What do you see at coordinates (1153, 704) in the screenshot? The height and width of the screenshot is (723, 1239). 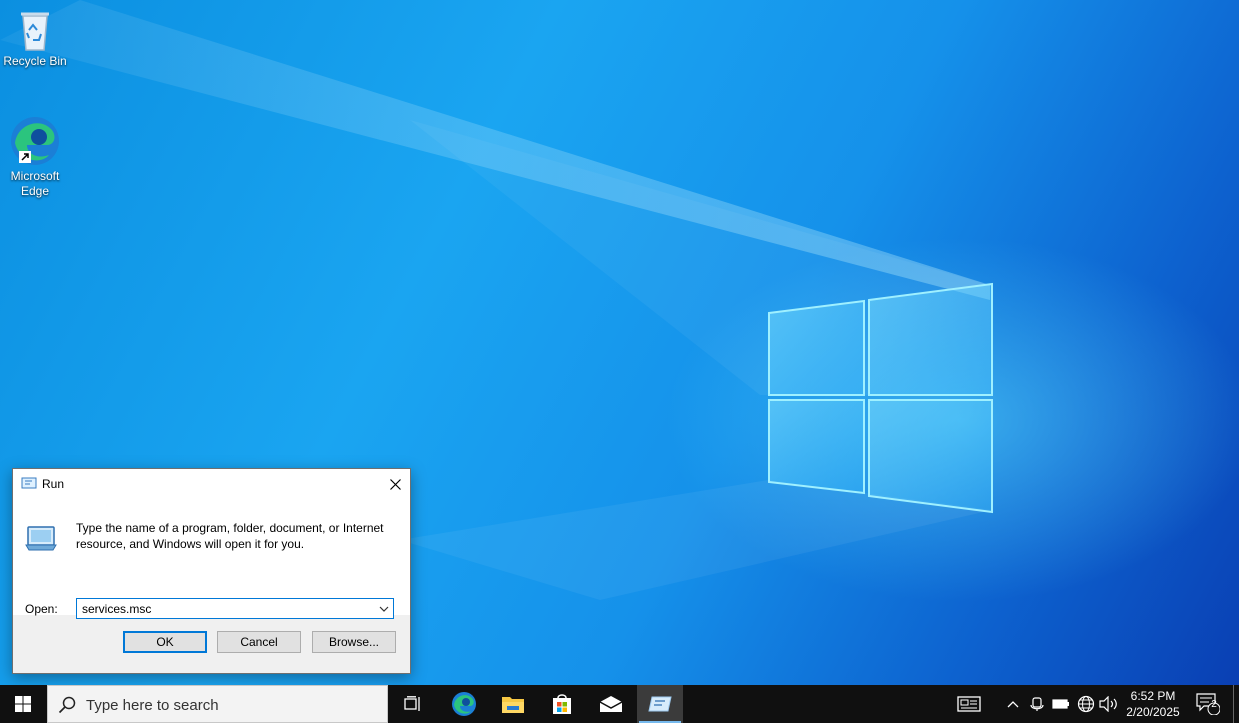 I see `taskbar-clock: 6:52 PM 2/20/2025` at bounding box center [1153, 704].